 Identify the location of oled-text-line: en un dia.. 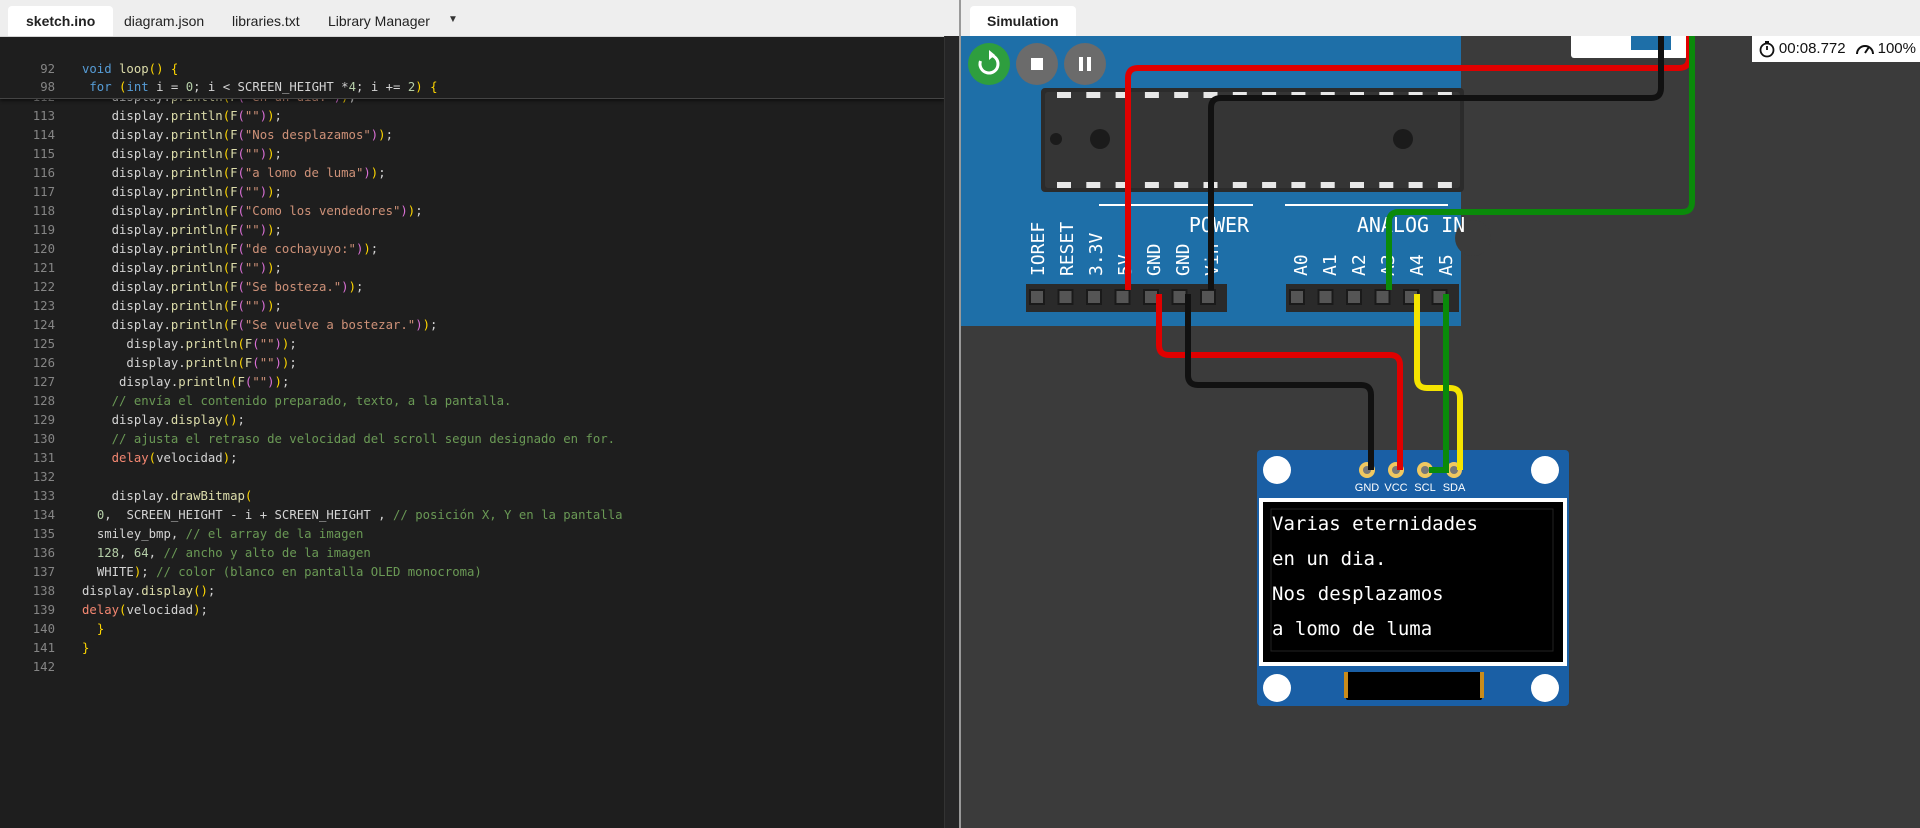
(1329, 559).